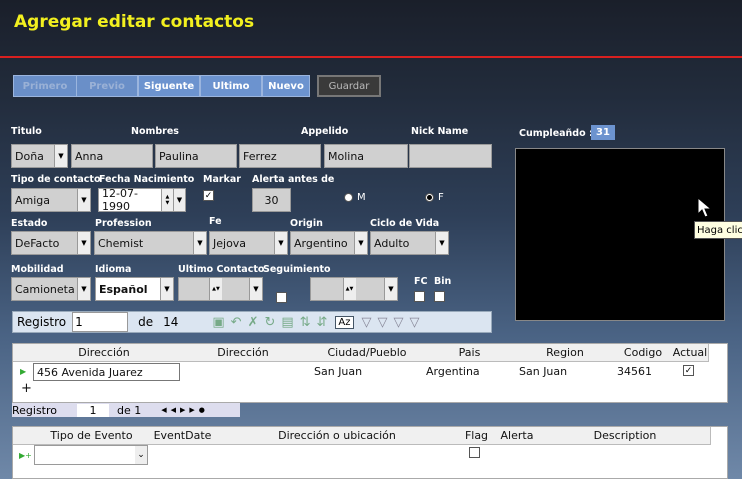 Image resolution: width=742 pixels, height=479 pixels. Describe the element at coordinates (248, 243) in the screenshot. I see `fe-select: Jejova ▼` at that location.